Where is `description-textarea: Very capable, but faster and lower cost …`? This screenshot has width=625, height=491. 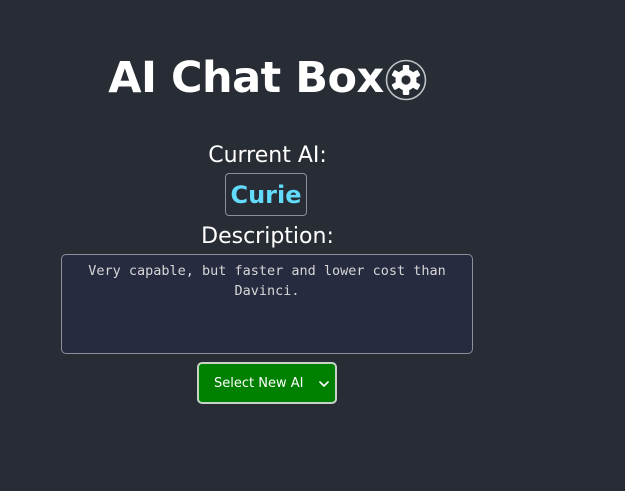
description-textarea: Very capable, but faster and lower cost … is located at coordinates (267, 304).